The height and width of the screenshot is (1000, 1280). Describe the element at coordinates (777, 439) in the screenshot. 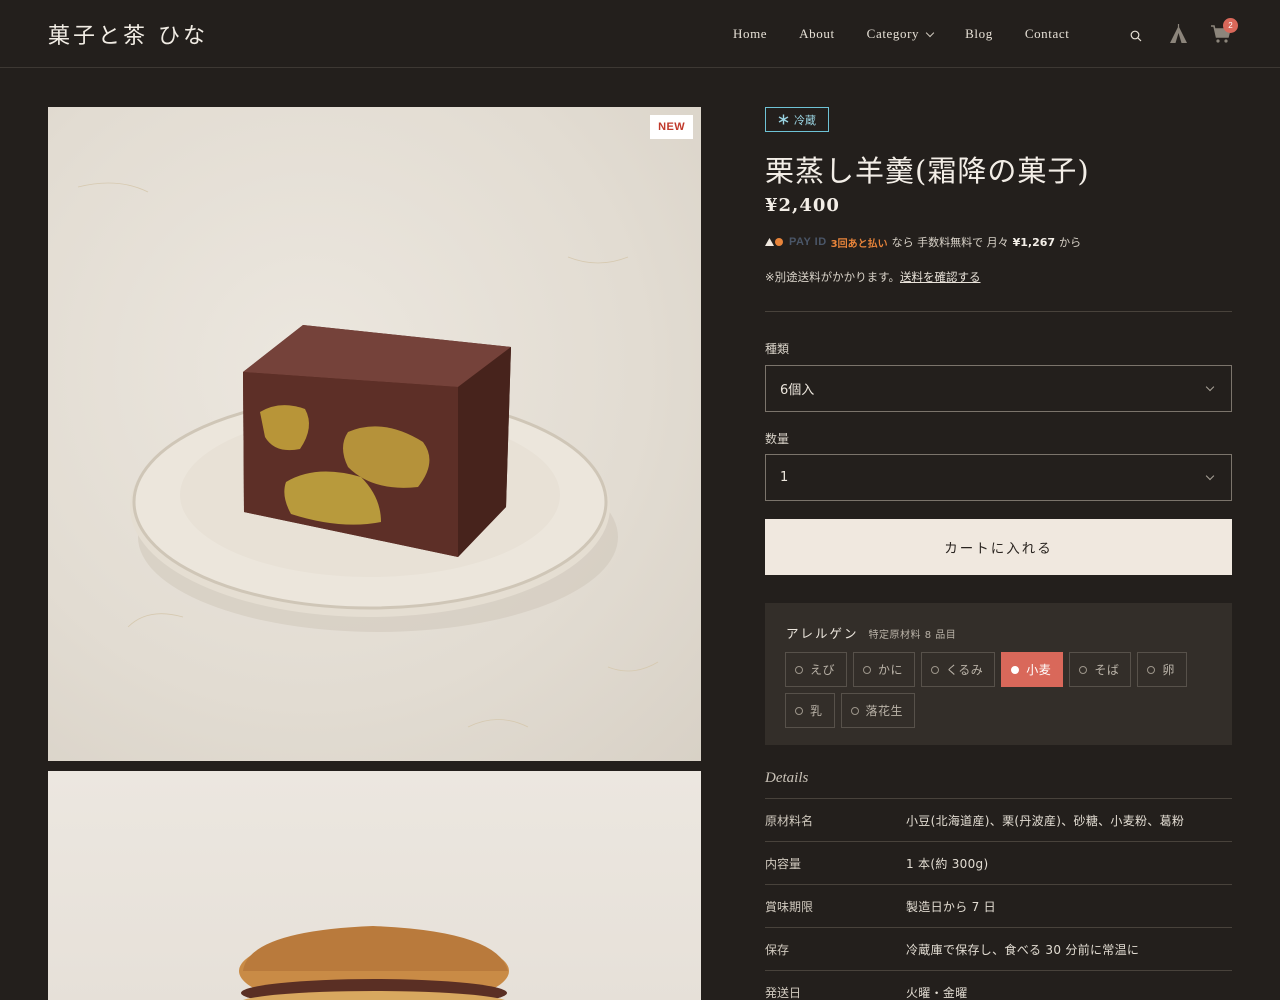

I see `quantity-label: 数量` at that location.